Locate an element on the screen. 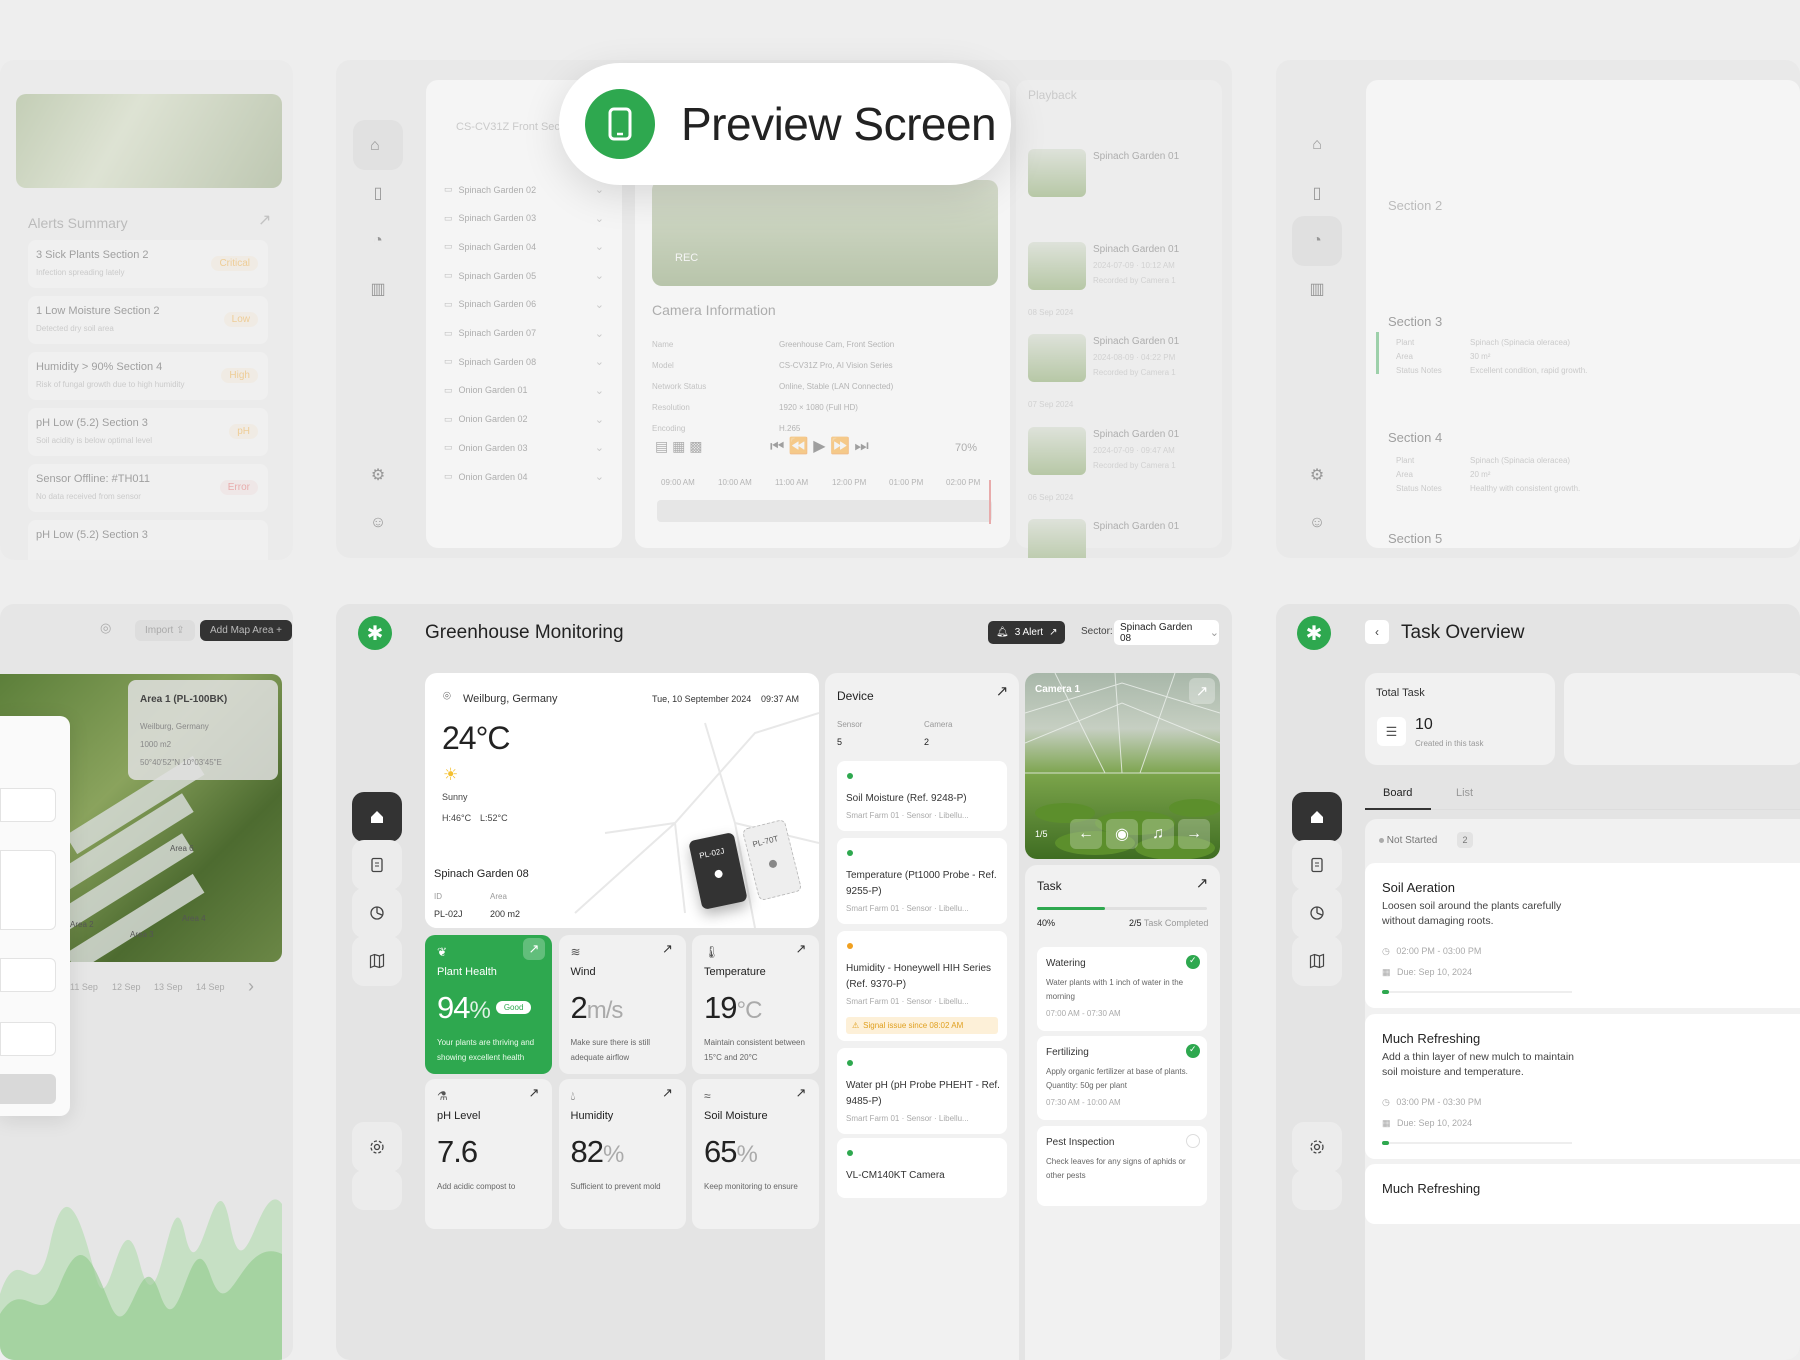  garden-item: ▭ Onion Garden 02 ⌄ is located at coordinates (524, 419).